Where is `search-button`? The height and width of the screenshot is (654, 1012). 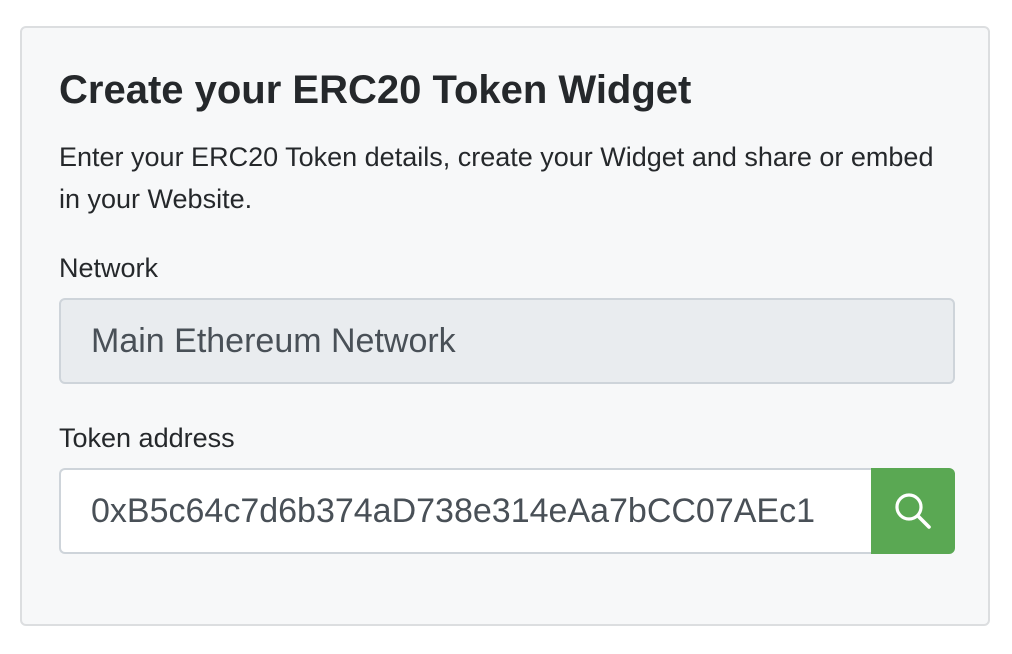
search-button is located at coordinates (913, 511).